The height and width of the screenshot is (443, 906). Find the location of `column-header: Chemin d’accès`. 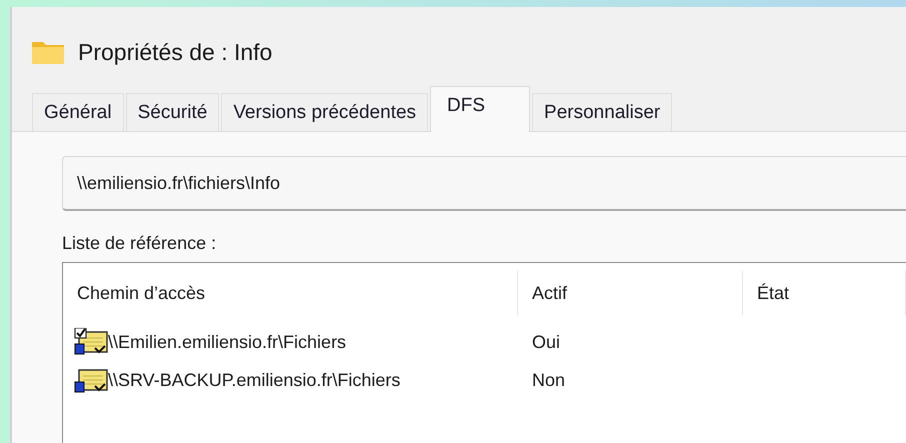

column-header: Chemin d’accès is located at coordinates (290, 293).